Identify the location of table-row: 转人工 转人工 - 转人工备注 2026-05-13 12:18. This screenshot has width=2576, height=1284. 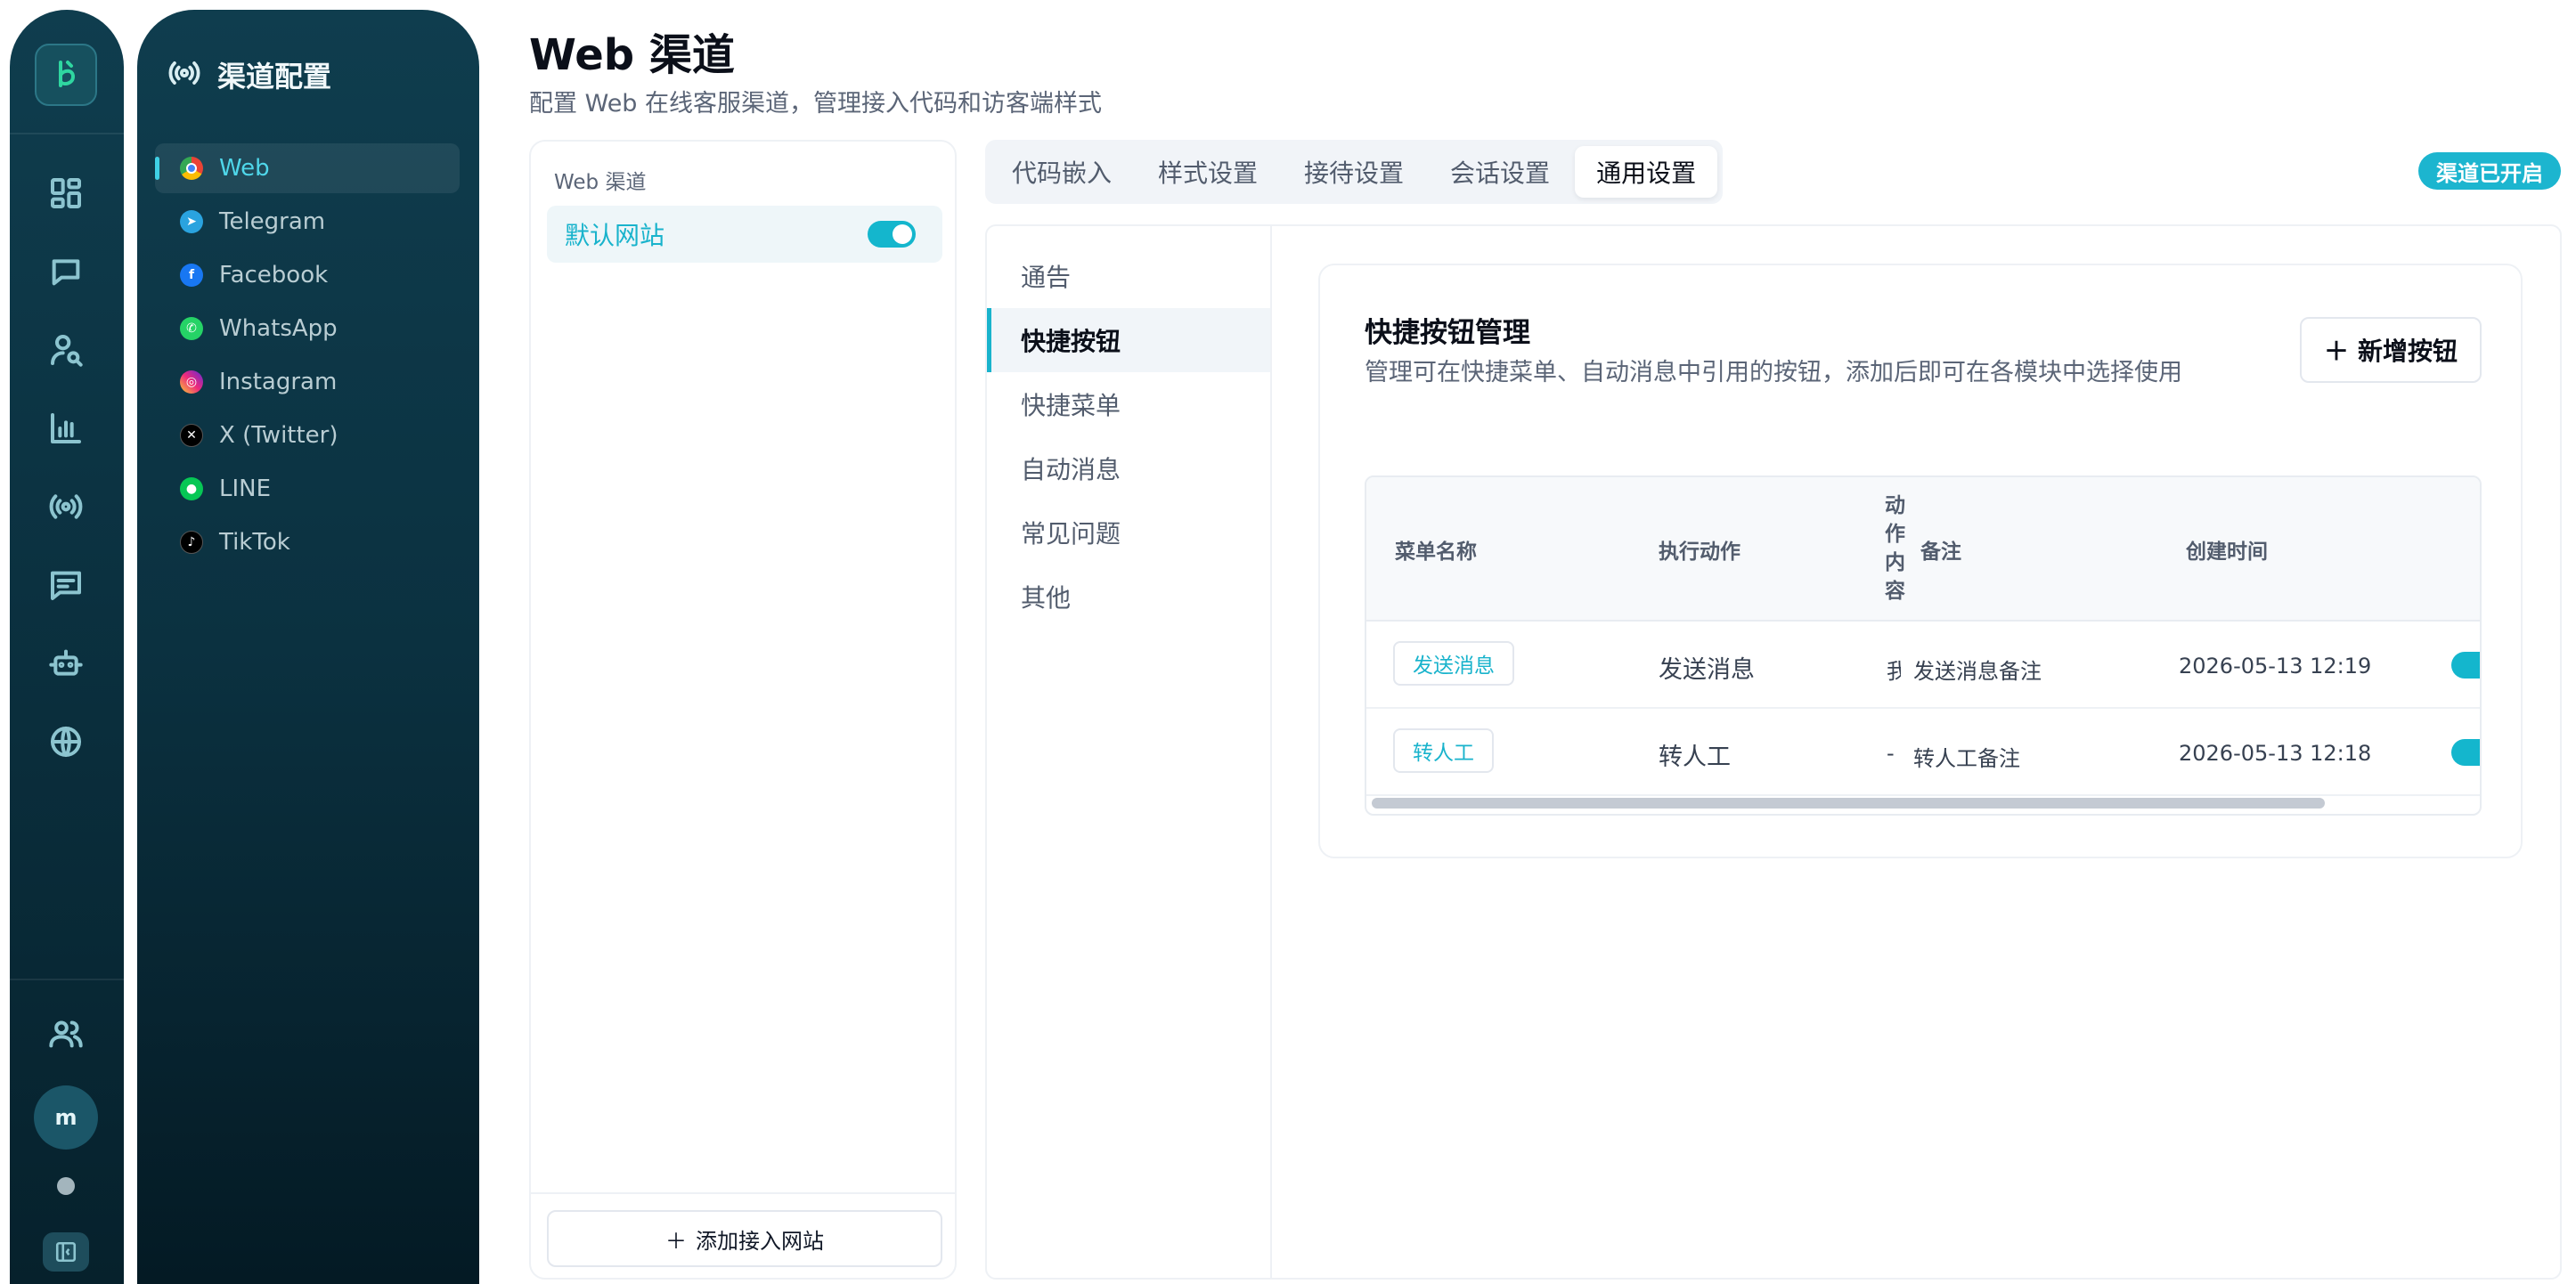
(1923, 753).